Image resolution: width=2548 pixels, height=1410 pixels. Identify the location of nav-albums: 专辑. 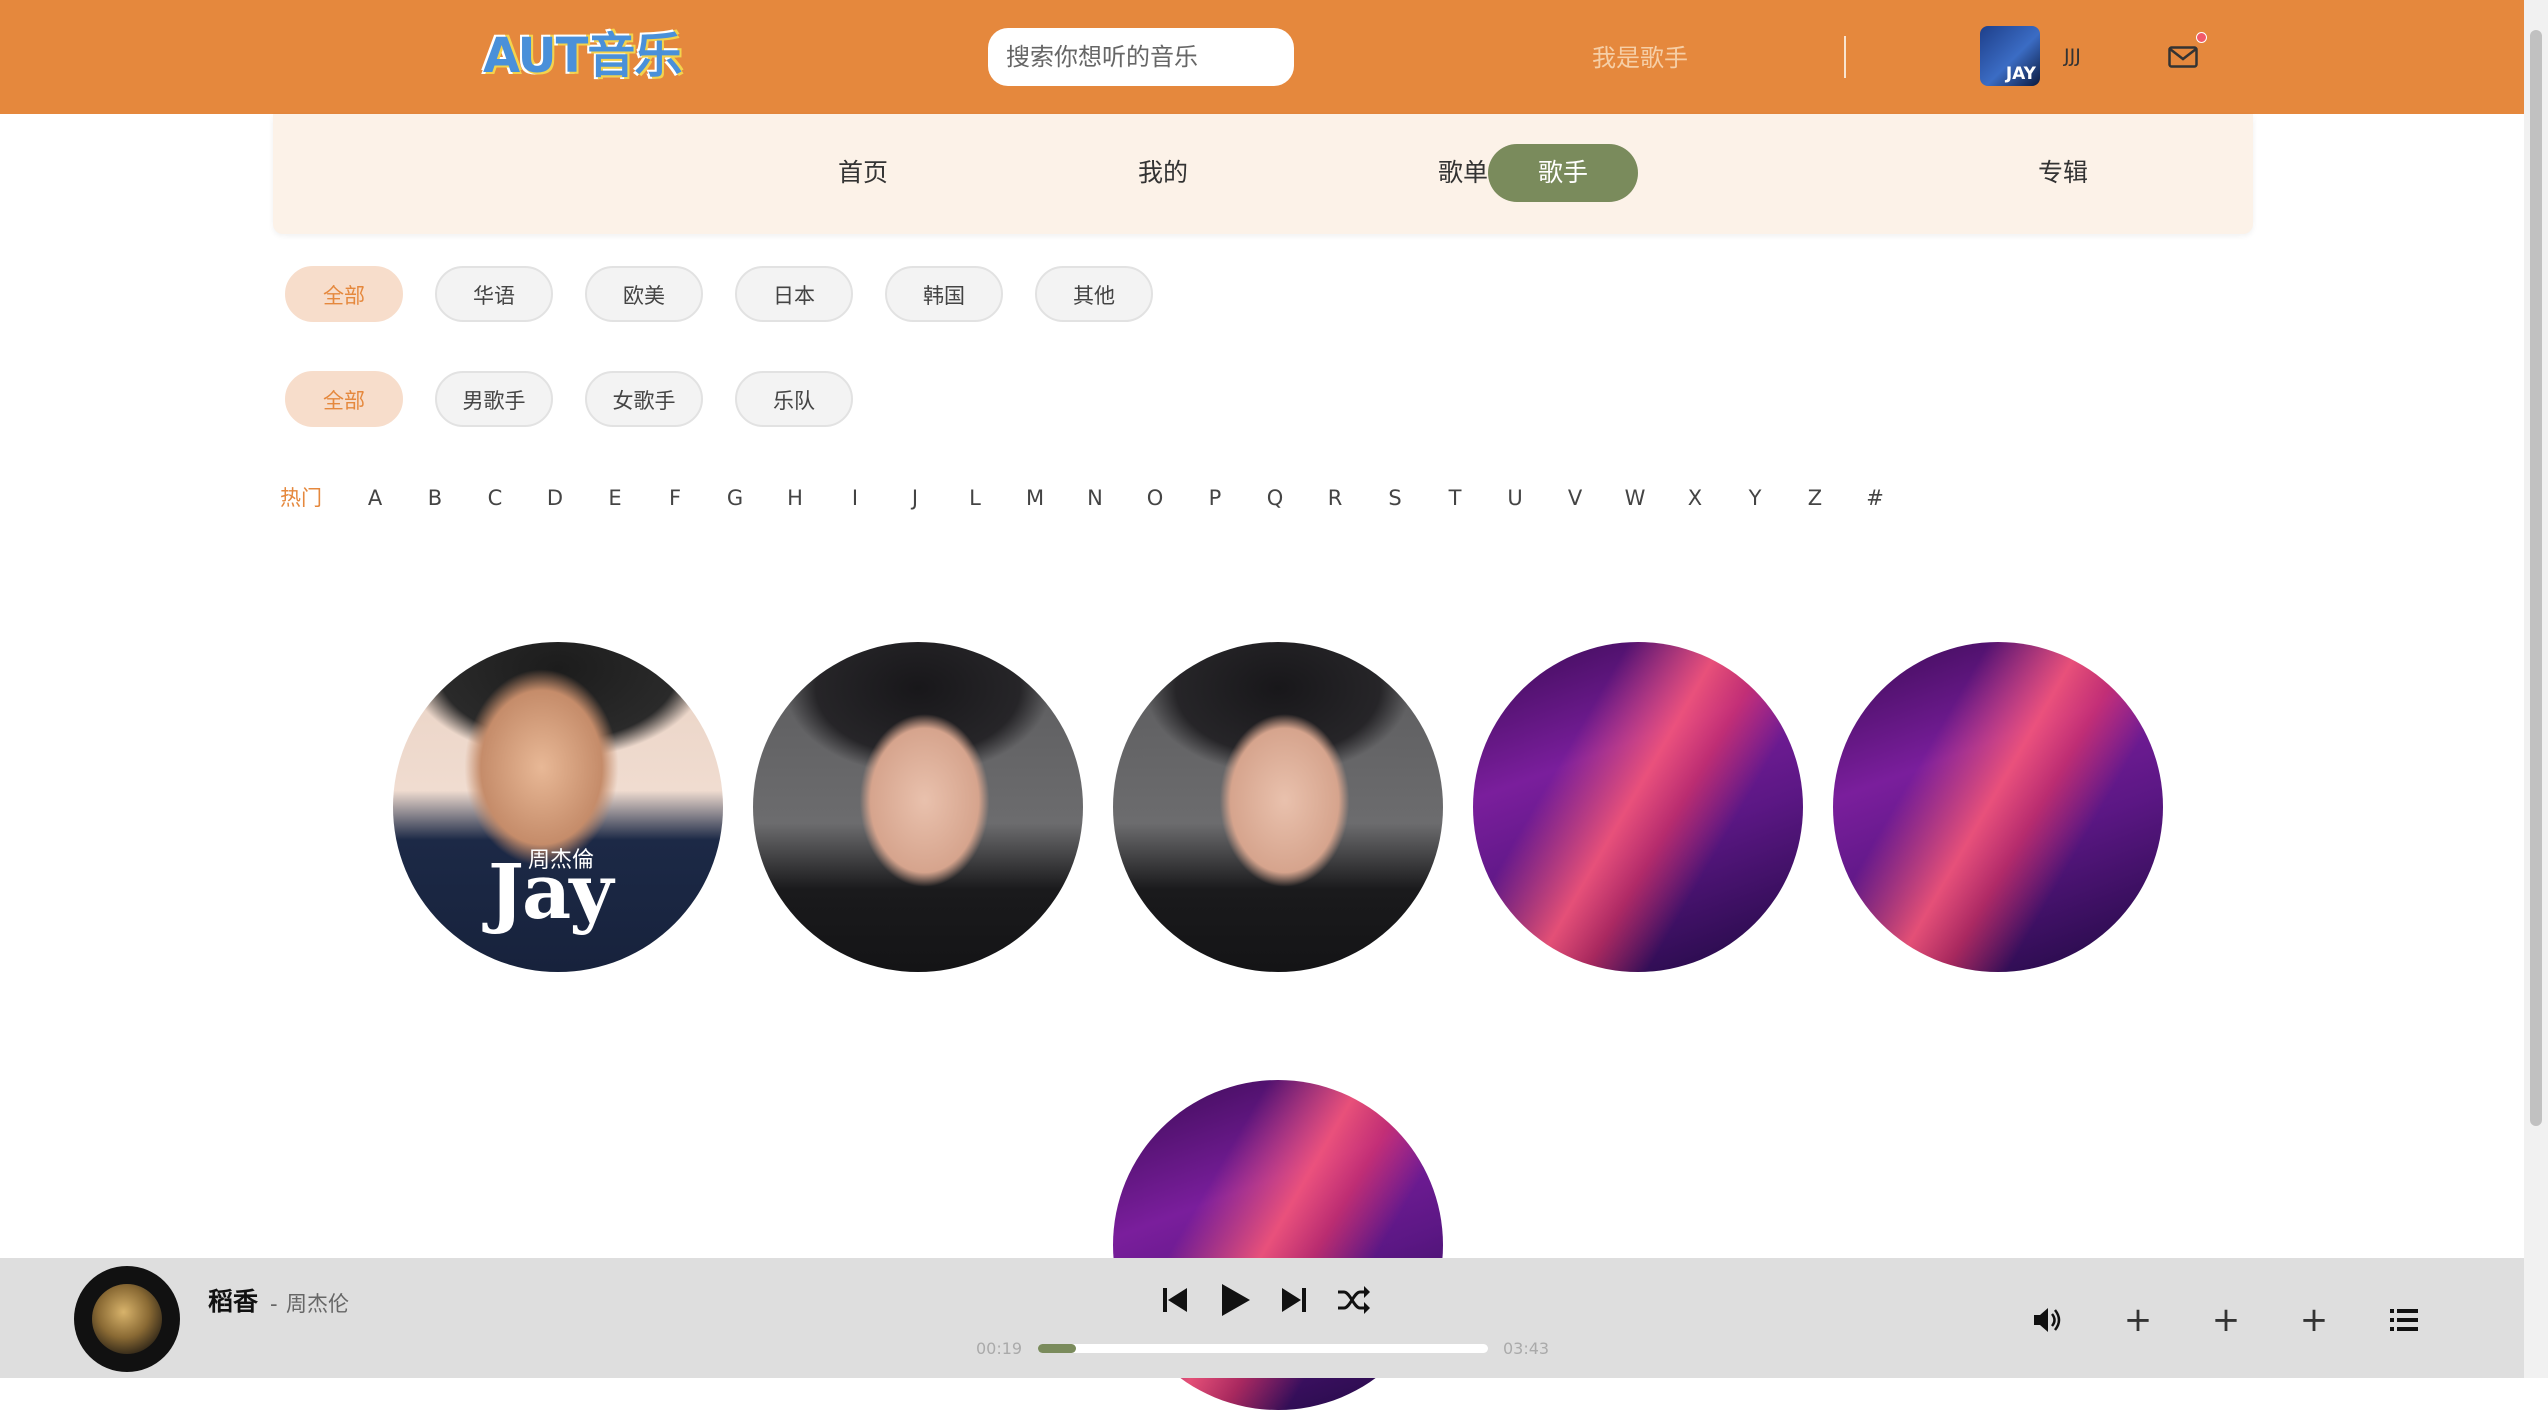
(2063, 173).